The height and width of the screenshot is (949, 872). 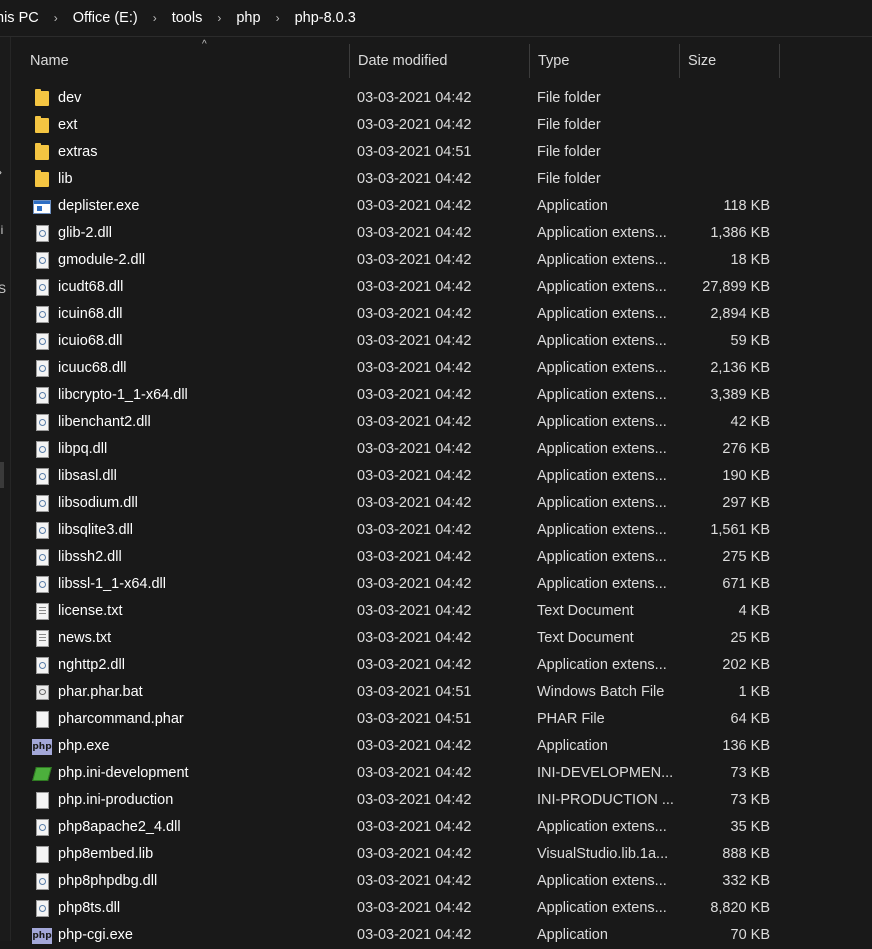 What do you see at coordinates (203, 827) in the screenshot?
I see `file-name: php8apache2_4.dll` at bounding box center [203, 827].